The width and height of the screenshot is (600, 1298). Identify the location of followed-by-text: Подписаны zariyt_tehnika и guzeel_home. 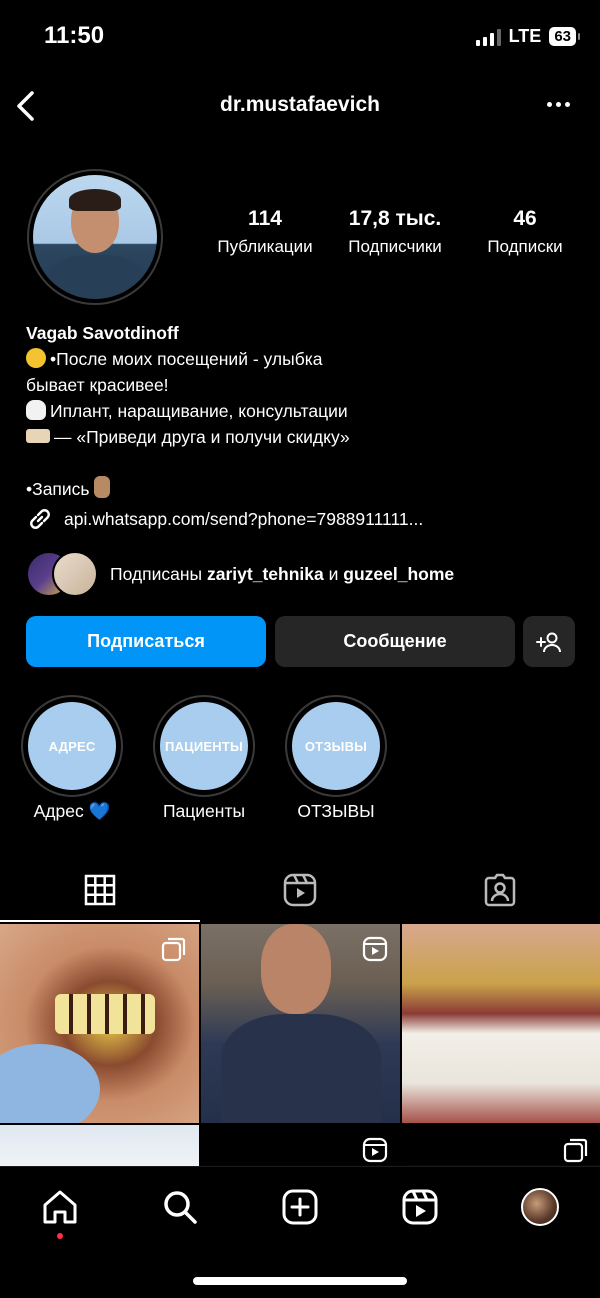
(282, 573).